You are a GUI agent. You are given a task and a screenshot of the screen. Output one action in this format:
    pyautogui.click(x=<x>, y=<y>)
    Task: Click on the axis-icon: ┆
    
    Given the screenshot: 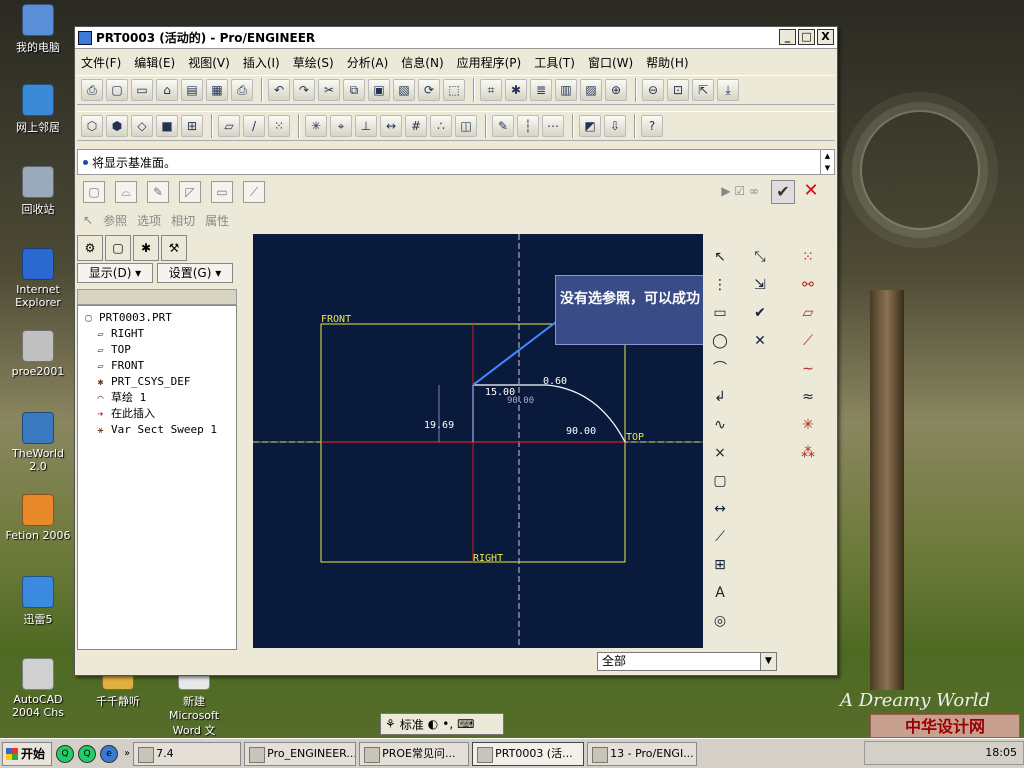 What is the action you would take?
    pyautogui.click(x=528, y=126)
    